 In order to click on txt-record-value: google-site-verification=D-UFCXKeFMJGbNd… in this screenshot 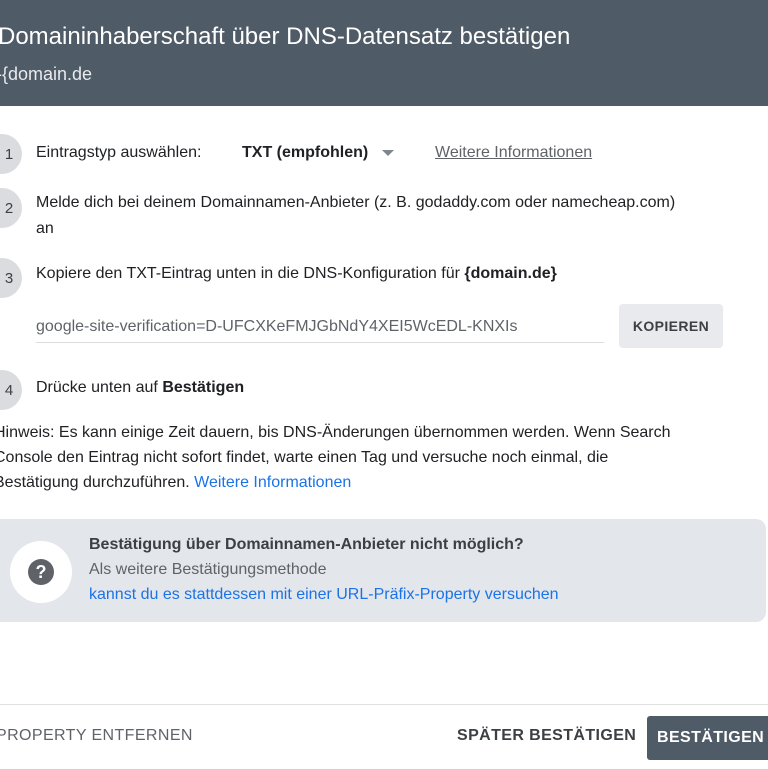, I will do `click(320, 327)`.